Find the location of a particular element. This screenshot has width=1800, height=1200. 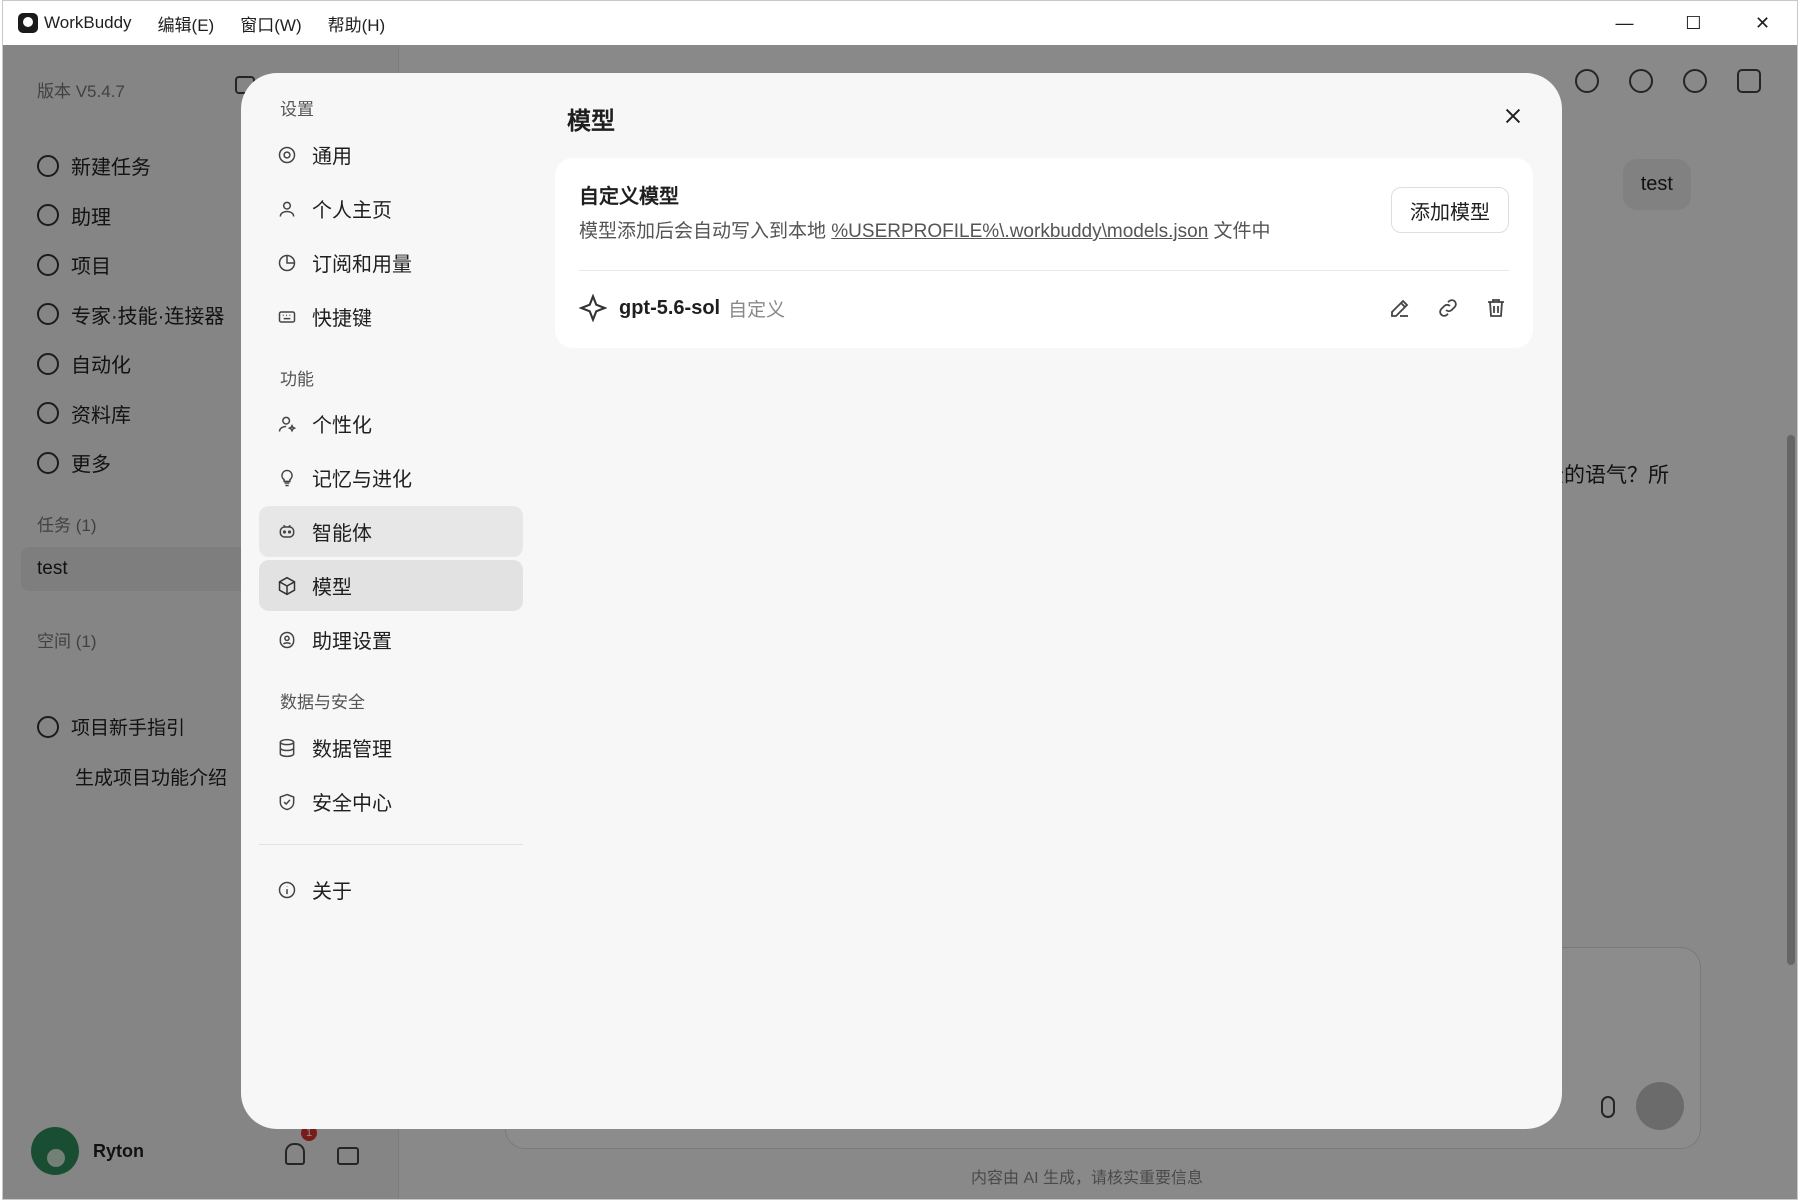

settings-item-about: 关于 is located at coordinates (391, 889).